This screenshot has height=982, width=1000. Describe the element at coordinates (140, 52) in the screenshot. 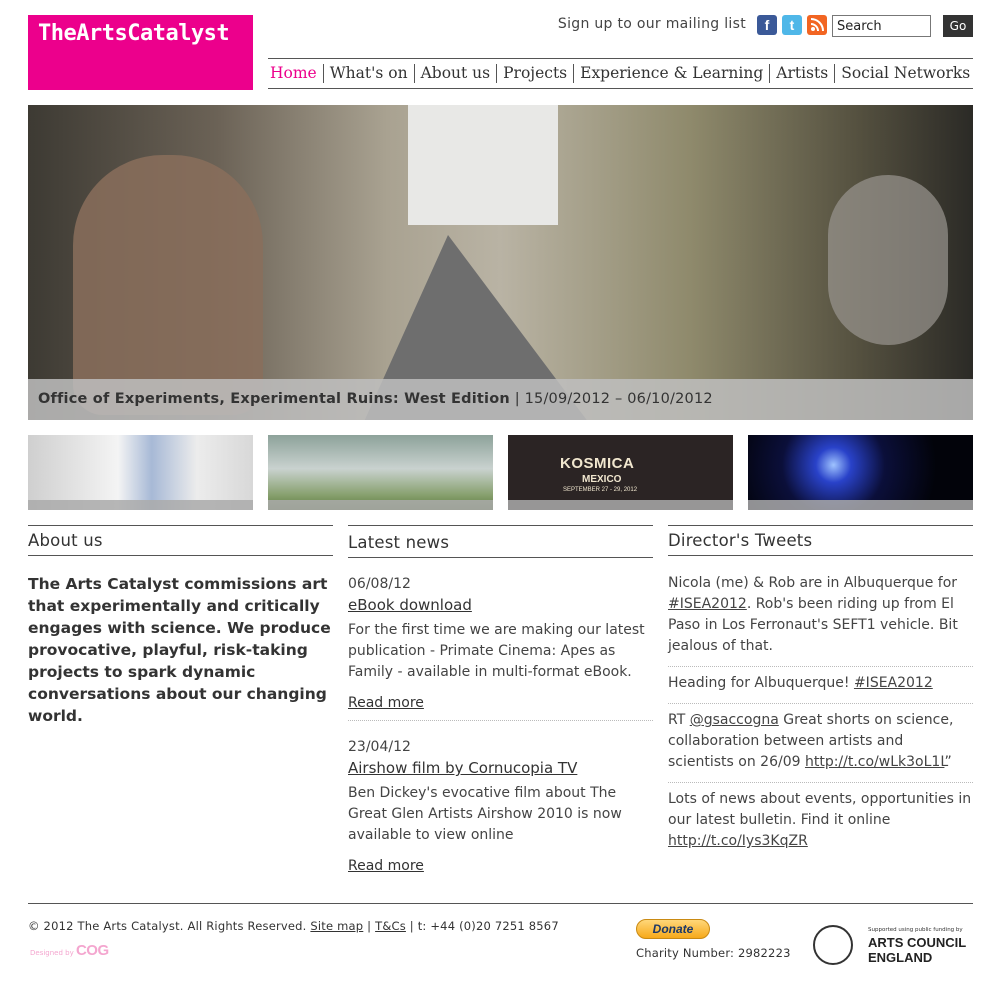

I see `logo: TheArtsCatalyst` at that location.